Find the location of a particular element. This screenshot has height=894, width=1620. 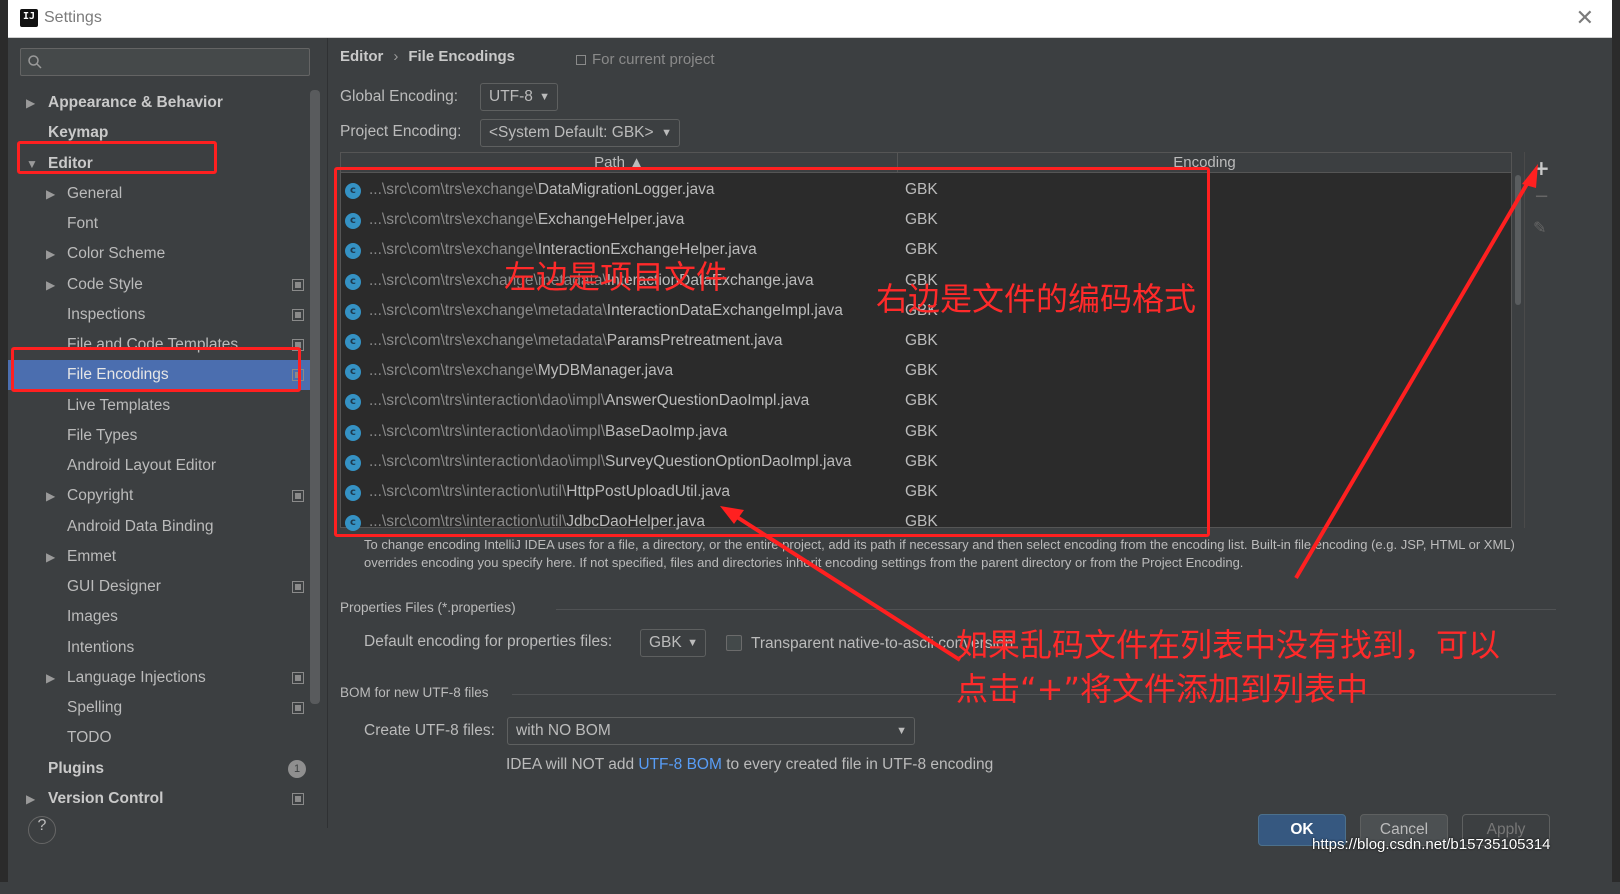

sidebar-item-inspections: Inspections is located at coordinates (163, 315).